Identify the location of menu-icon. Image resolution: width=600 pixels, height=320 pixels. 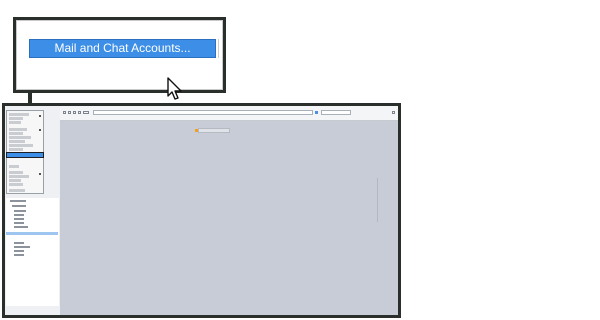
(86, 112).